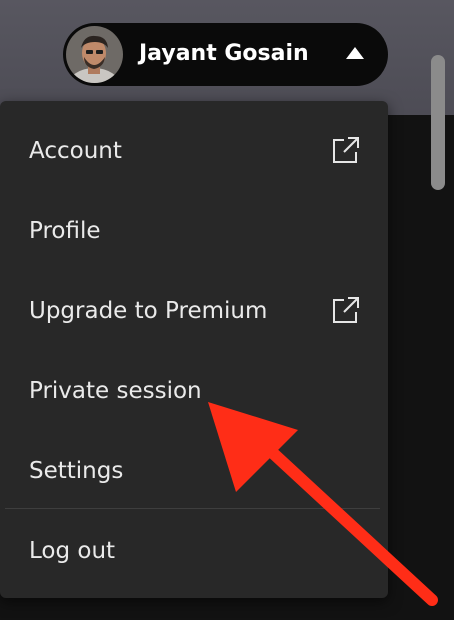 Image resolution: width=454 pixels, height=620 pixels. Describe the element at coordinates (75, 151) in the screenshot. I see `menu-item-label: Account` at that location.